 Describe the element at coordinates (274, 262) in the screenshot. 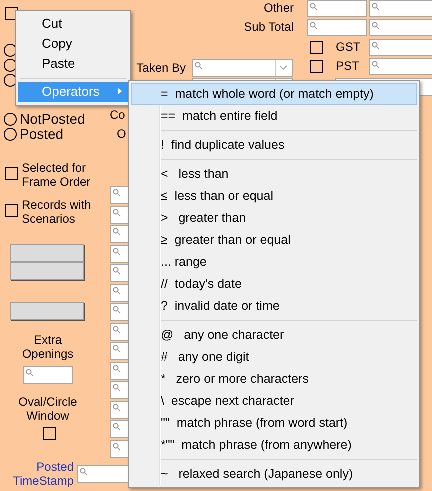

I see `menu-item: ... range` at that location.